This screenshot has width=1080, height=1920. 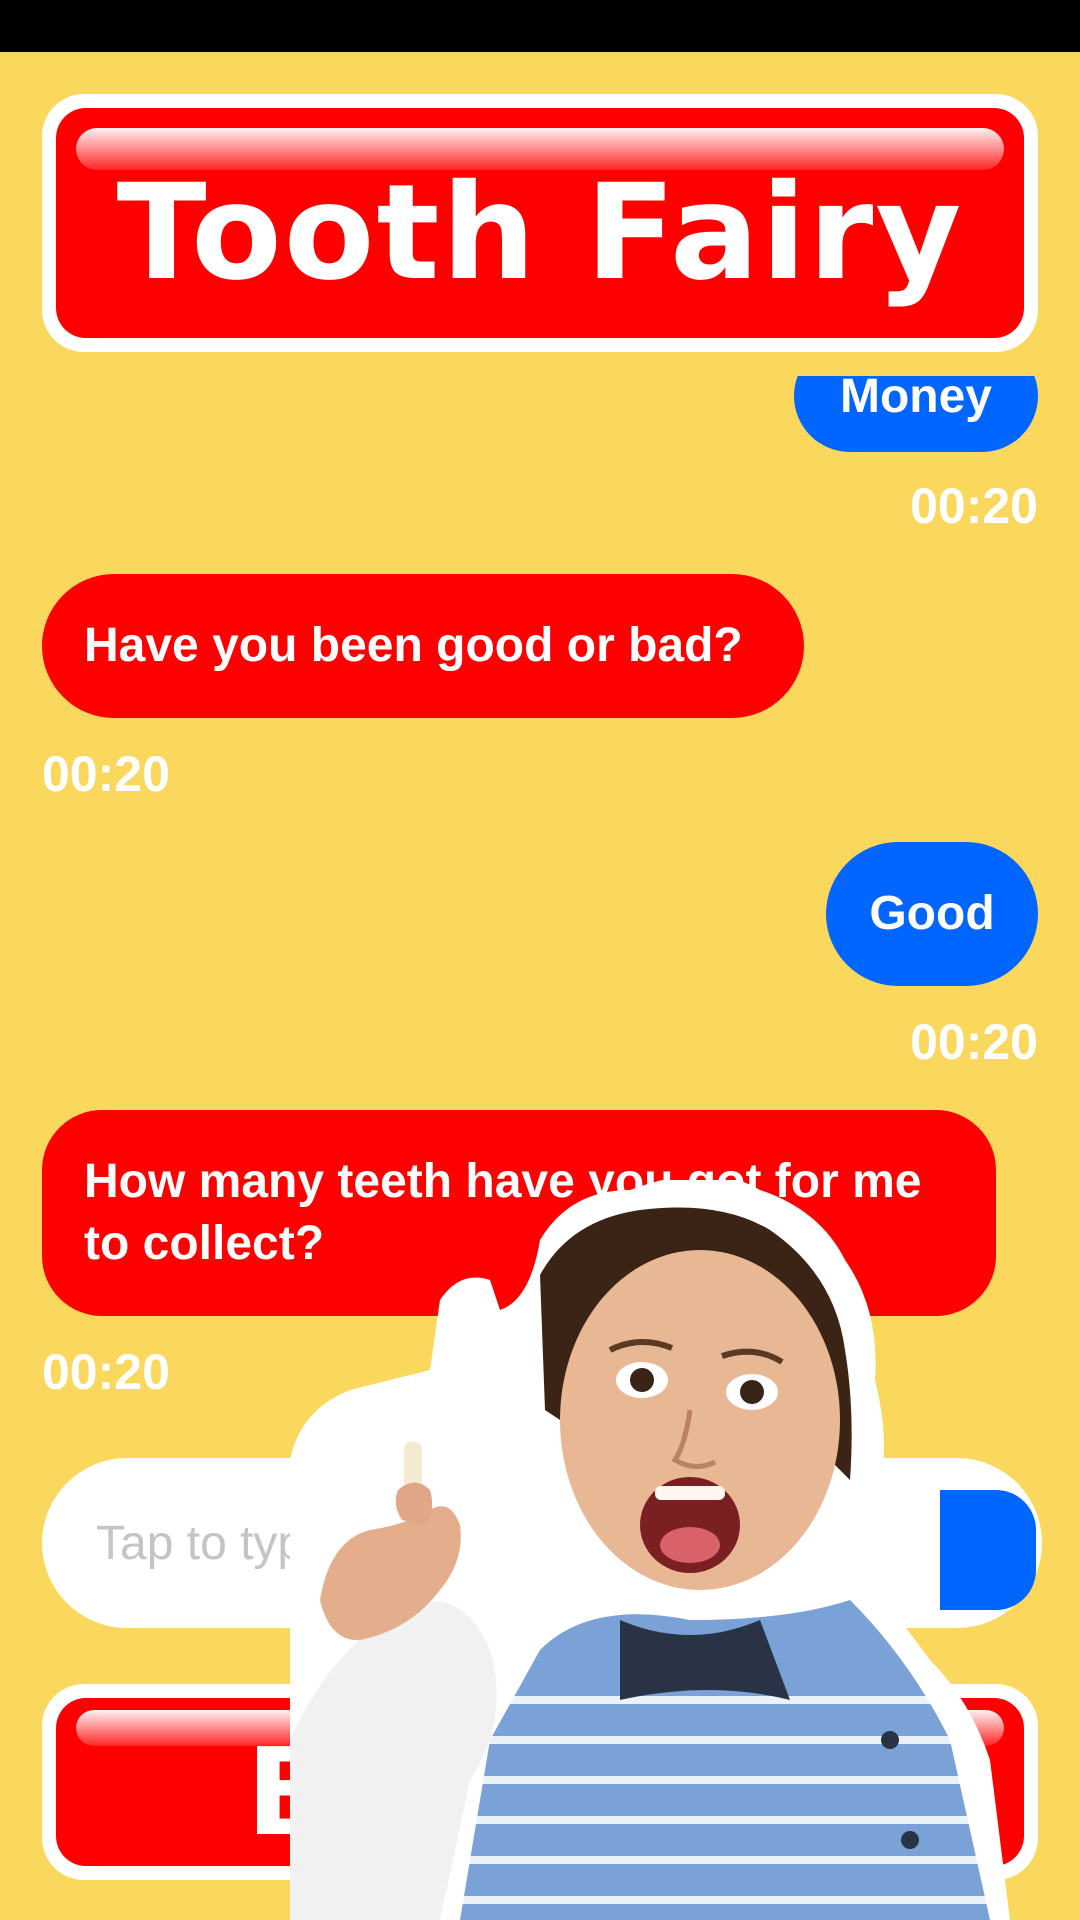 I want to click on status-bar, so click(x=540, y=26).